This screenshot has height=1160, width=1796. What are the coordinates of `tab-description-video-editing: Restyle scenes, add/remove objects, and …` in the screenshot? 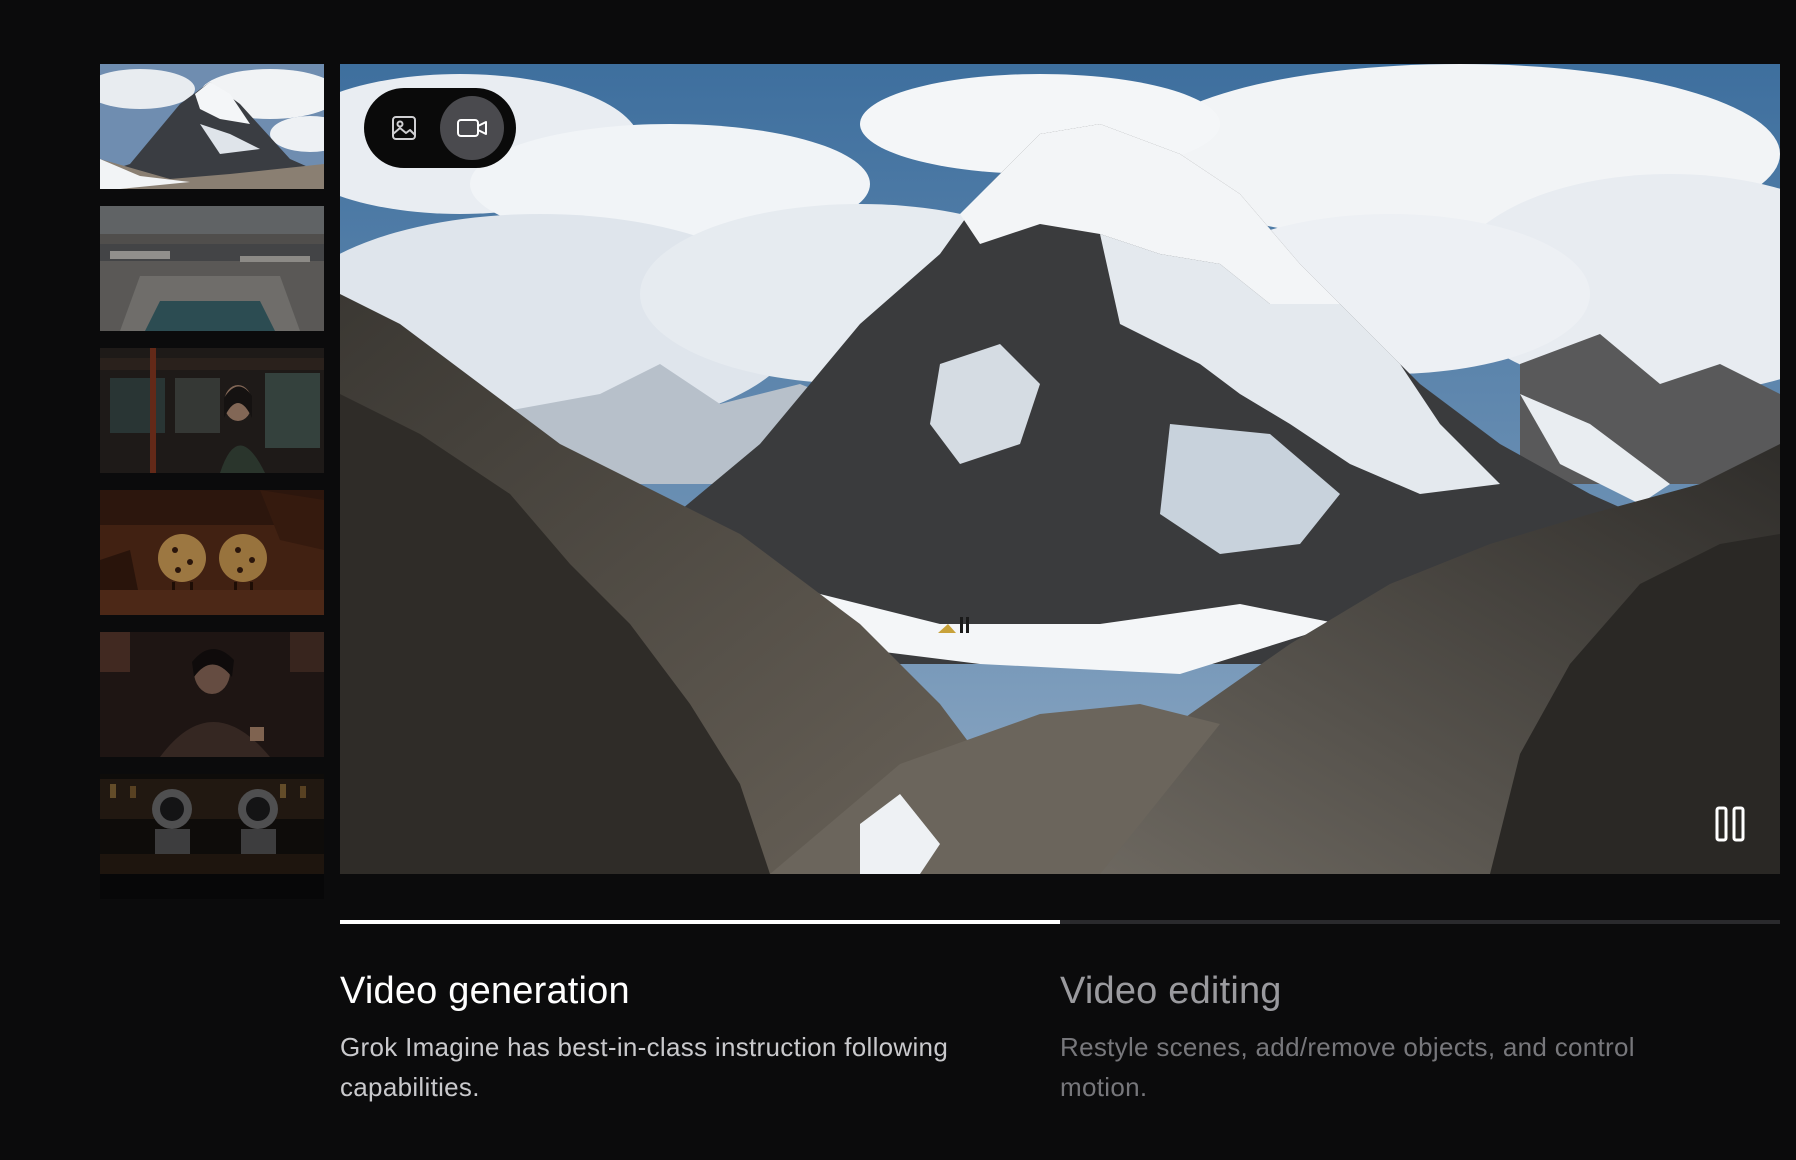 It's located at (1347, 1067).